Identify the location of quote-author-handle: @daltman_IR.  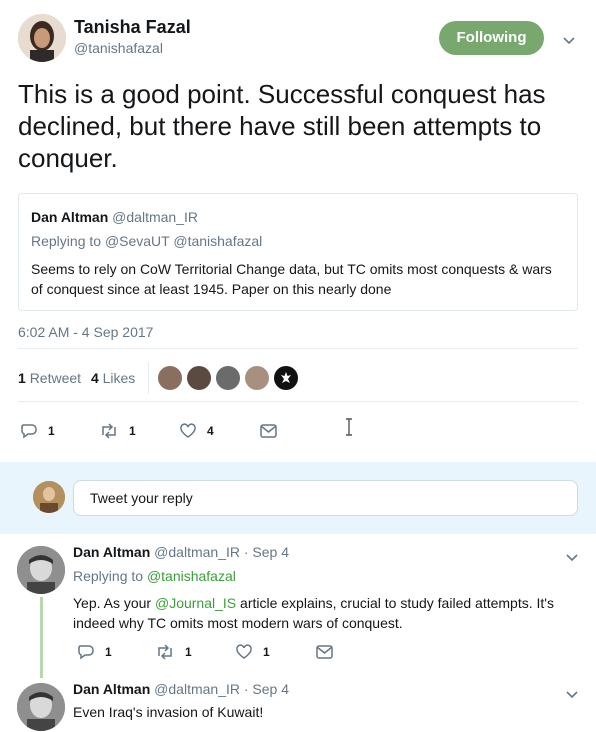
(155, 217).